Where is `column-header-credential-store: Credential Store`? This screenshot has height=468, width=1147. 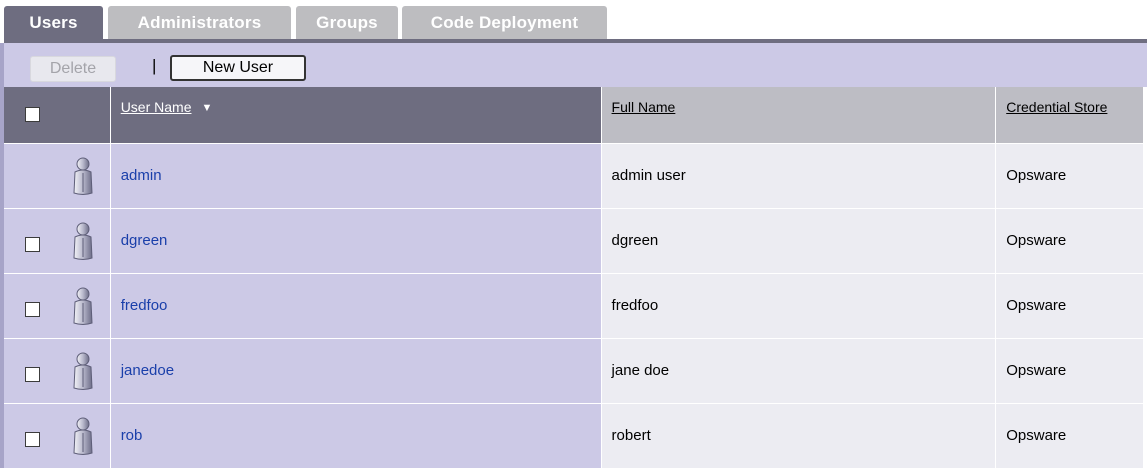
column-header-credential-store: Credential Store is located at coordinates (1069, 115).